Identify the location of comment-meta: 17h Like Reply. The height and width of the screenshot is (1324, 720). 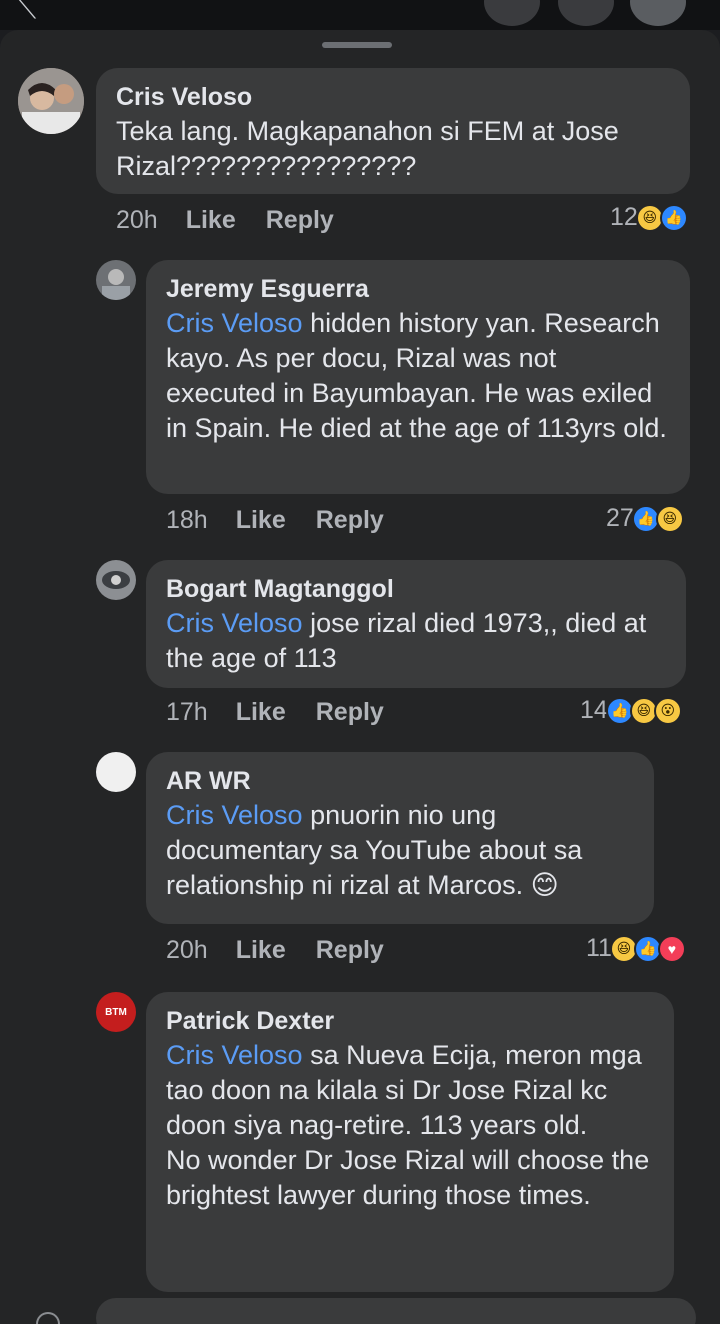
(275, 712).